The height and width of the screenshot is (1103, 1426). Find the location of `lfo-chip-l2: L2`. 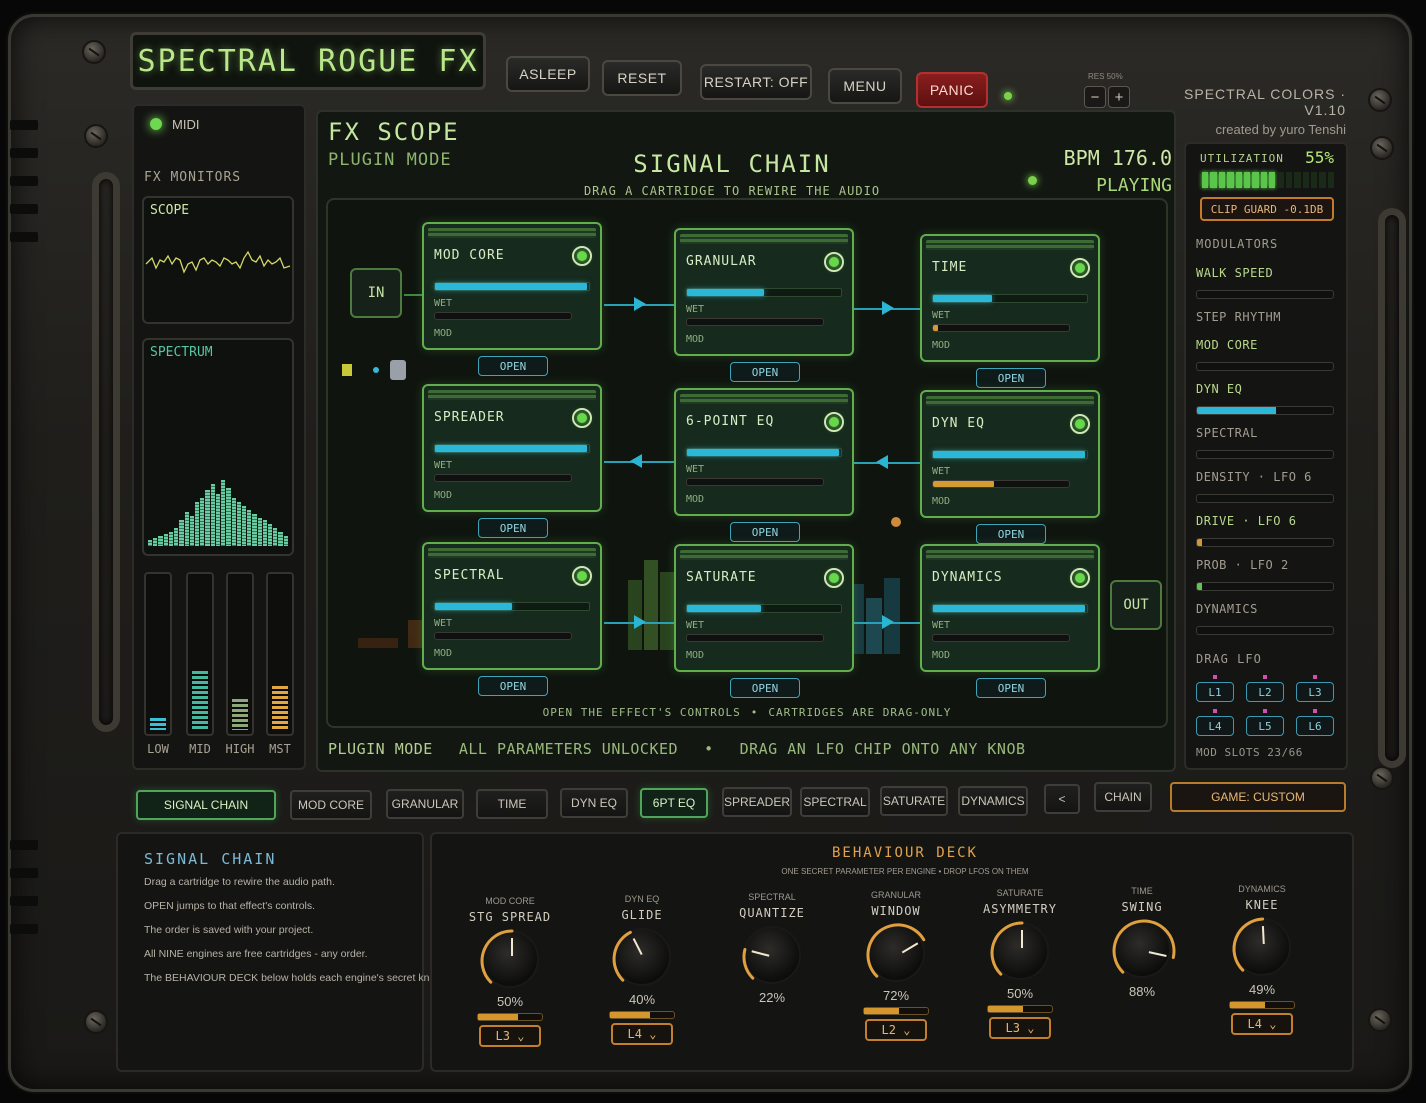

lfo-chip-l2: L2 is located at coordinates (1265, 692).